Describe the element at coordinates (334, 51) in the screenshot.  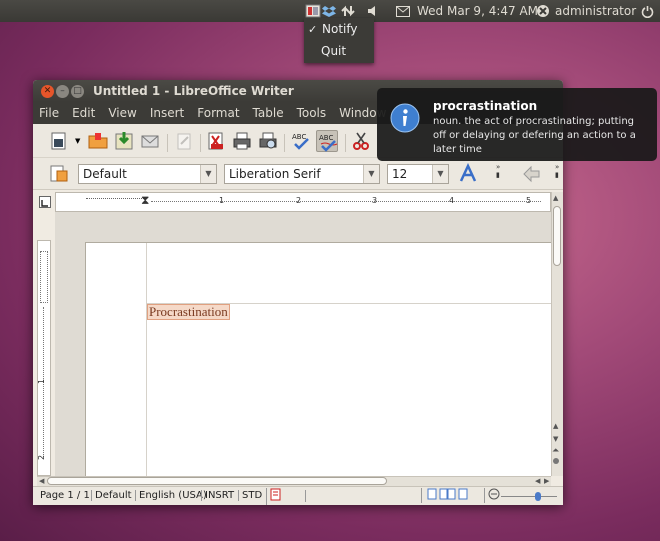
I see `menu-item-label: Quit` at that location.